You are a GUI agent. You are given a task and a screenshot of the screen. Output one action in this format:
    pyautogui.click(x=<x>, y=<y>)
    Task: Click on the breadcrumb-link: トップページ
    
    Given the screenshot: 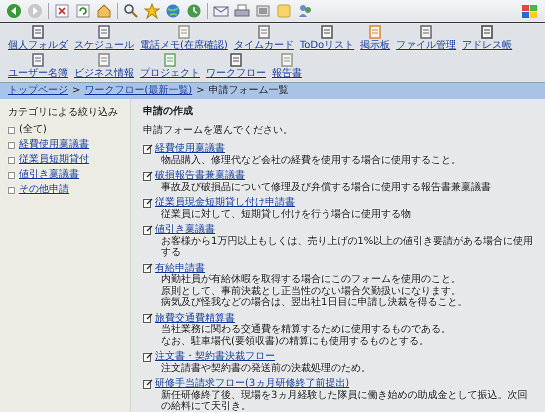 What is the action you would take?
    pyautogui.click(x=38, y=91)
    